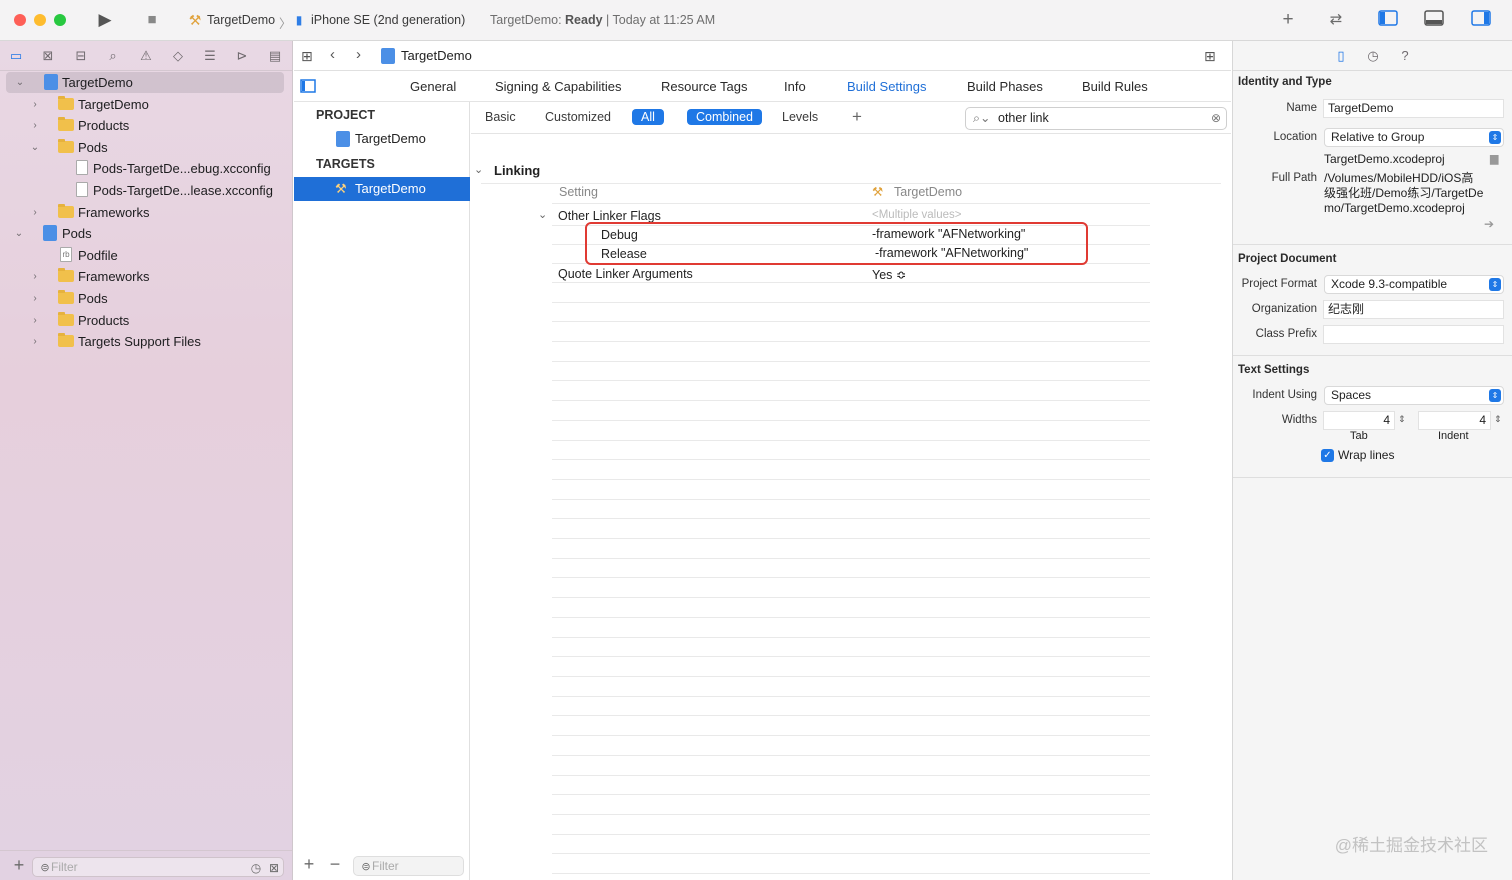 The image size is (1512, 880). What do you see at coordinates (1096, 118) in the screenshot?
I see `build-settings-search-input: ⌕⌄ other link ⊗` at bounding box center [1096, 118].